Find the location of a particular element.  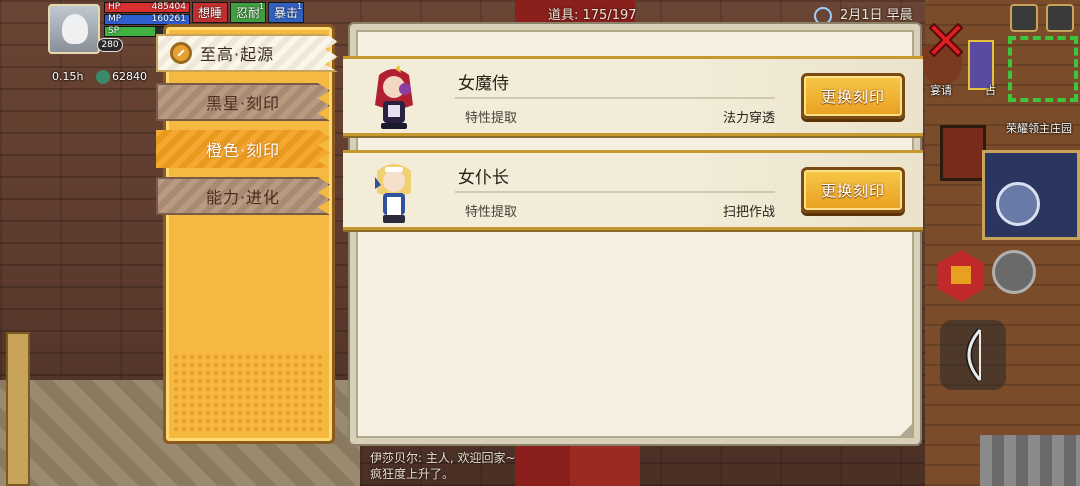

tab-orange: 橙色·刻印 is located at coordinates (243, 149).